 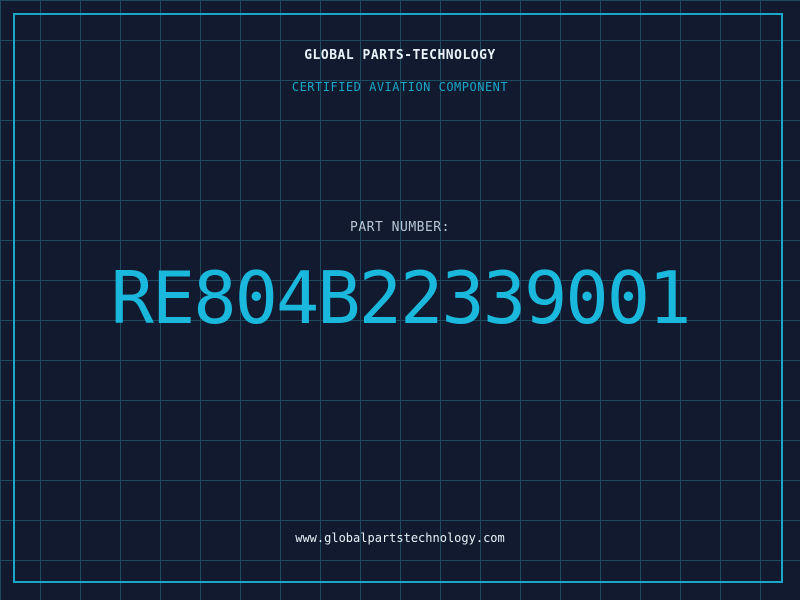 I want to click on certification-subtitle: CERTIFIED AVIATION COMPONENT, so click(x=400, y=87).